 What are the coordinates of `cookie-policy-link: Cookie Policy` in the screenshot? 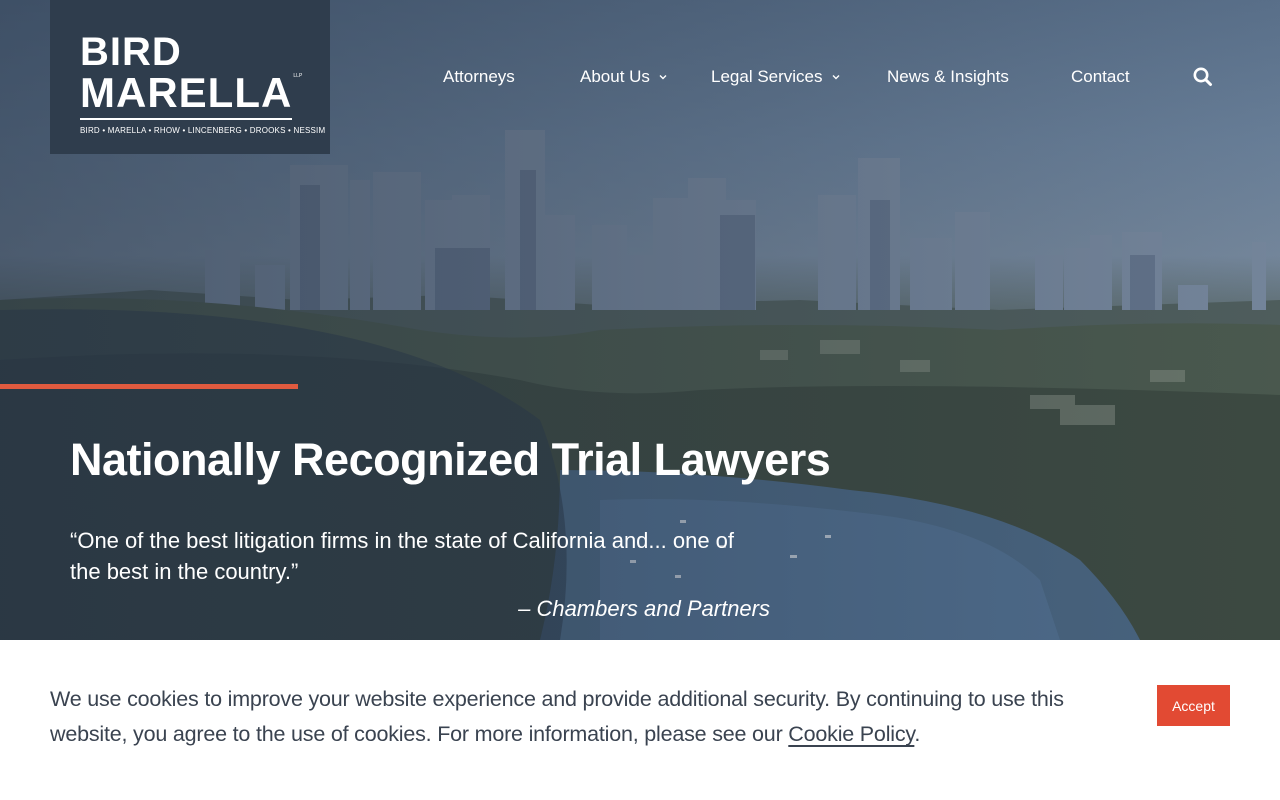 It's located at (851, 734).